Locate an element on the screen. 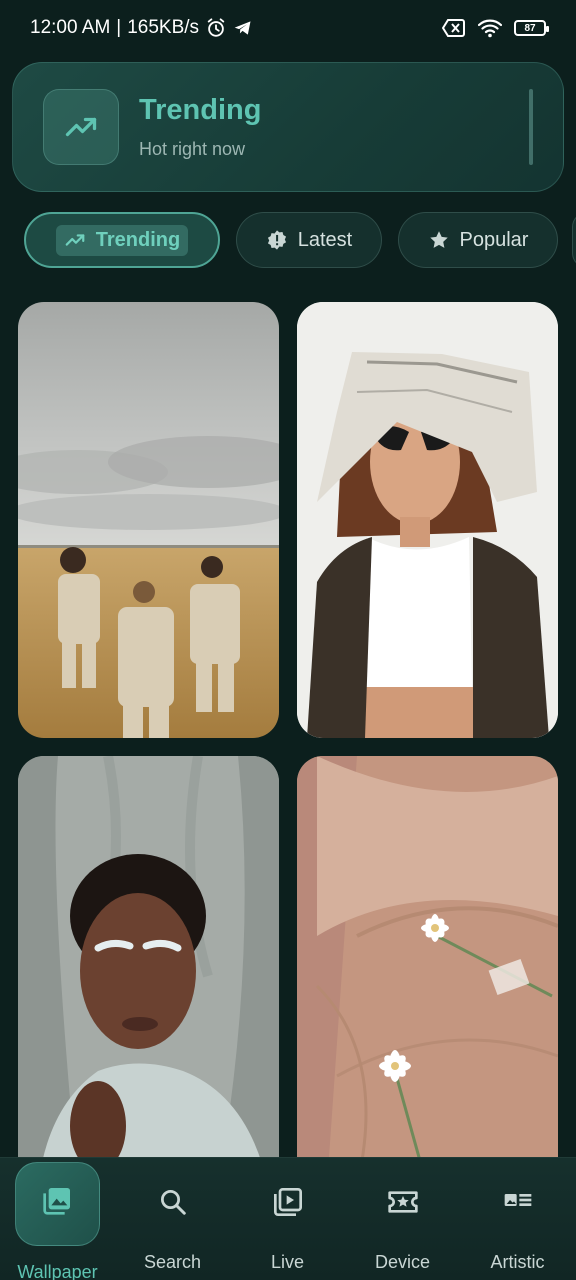  video-library-icon is located at coordinates (287, 1202).